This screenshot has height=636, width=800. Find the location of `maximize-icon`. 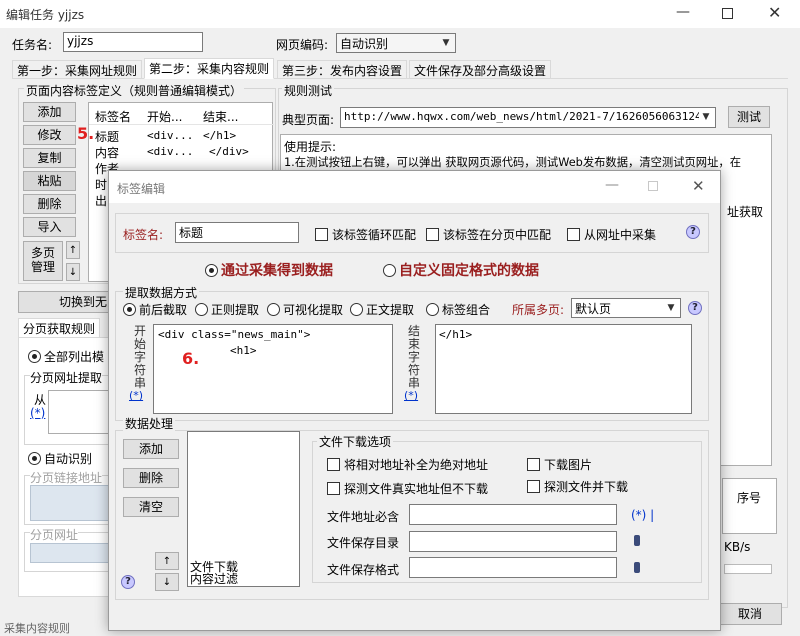

maximize-icon is located at coordinates (727, 13).